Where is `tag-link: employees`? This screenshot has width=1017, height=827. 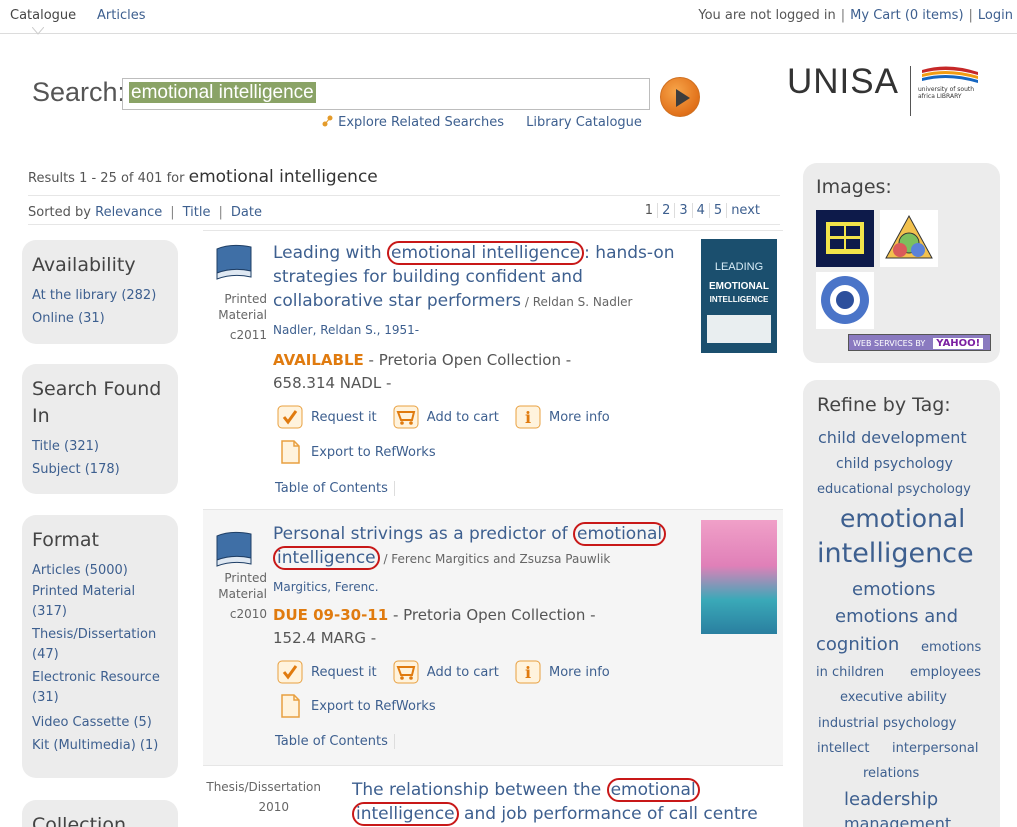 tag-link: employees is located at coordinates (945, 672).